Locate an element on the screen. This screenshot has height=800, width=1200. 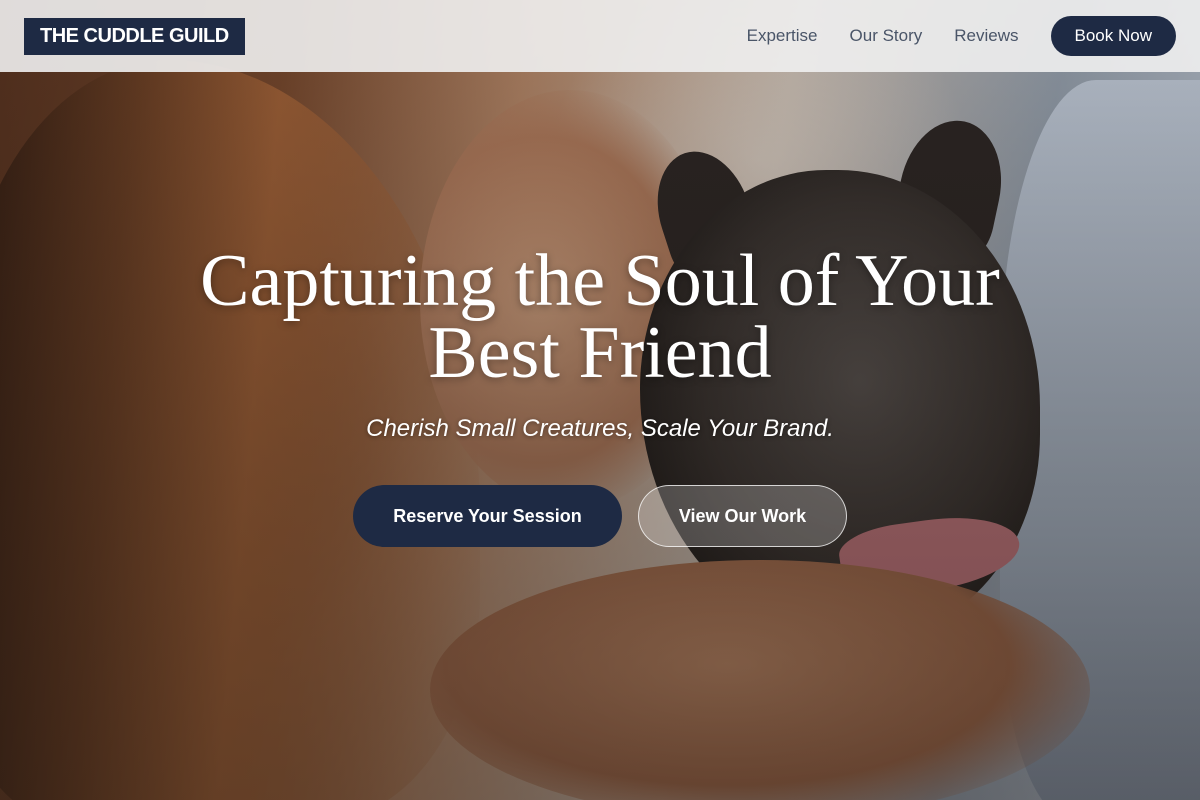
main-nav: Expertise Our Story Reviews Book Now is located at coordinates (961, 36).